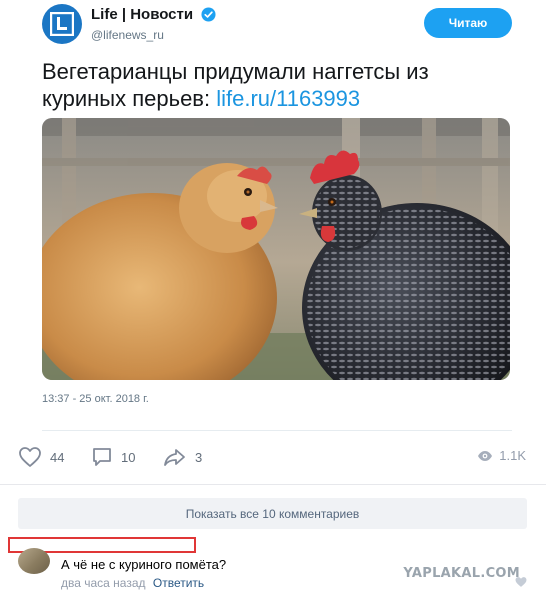  I want to click on comment-time: два часа назад, so click(103, 583).